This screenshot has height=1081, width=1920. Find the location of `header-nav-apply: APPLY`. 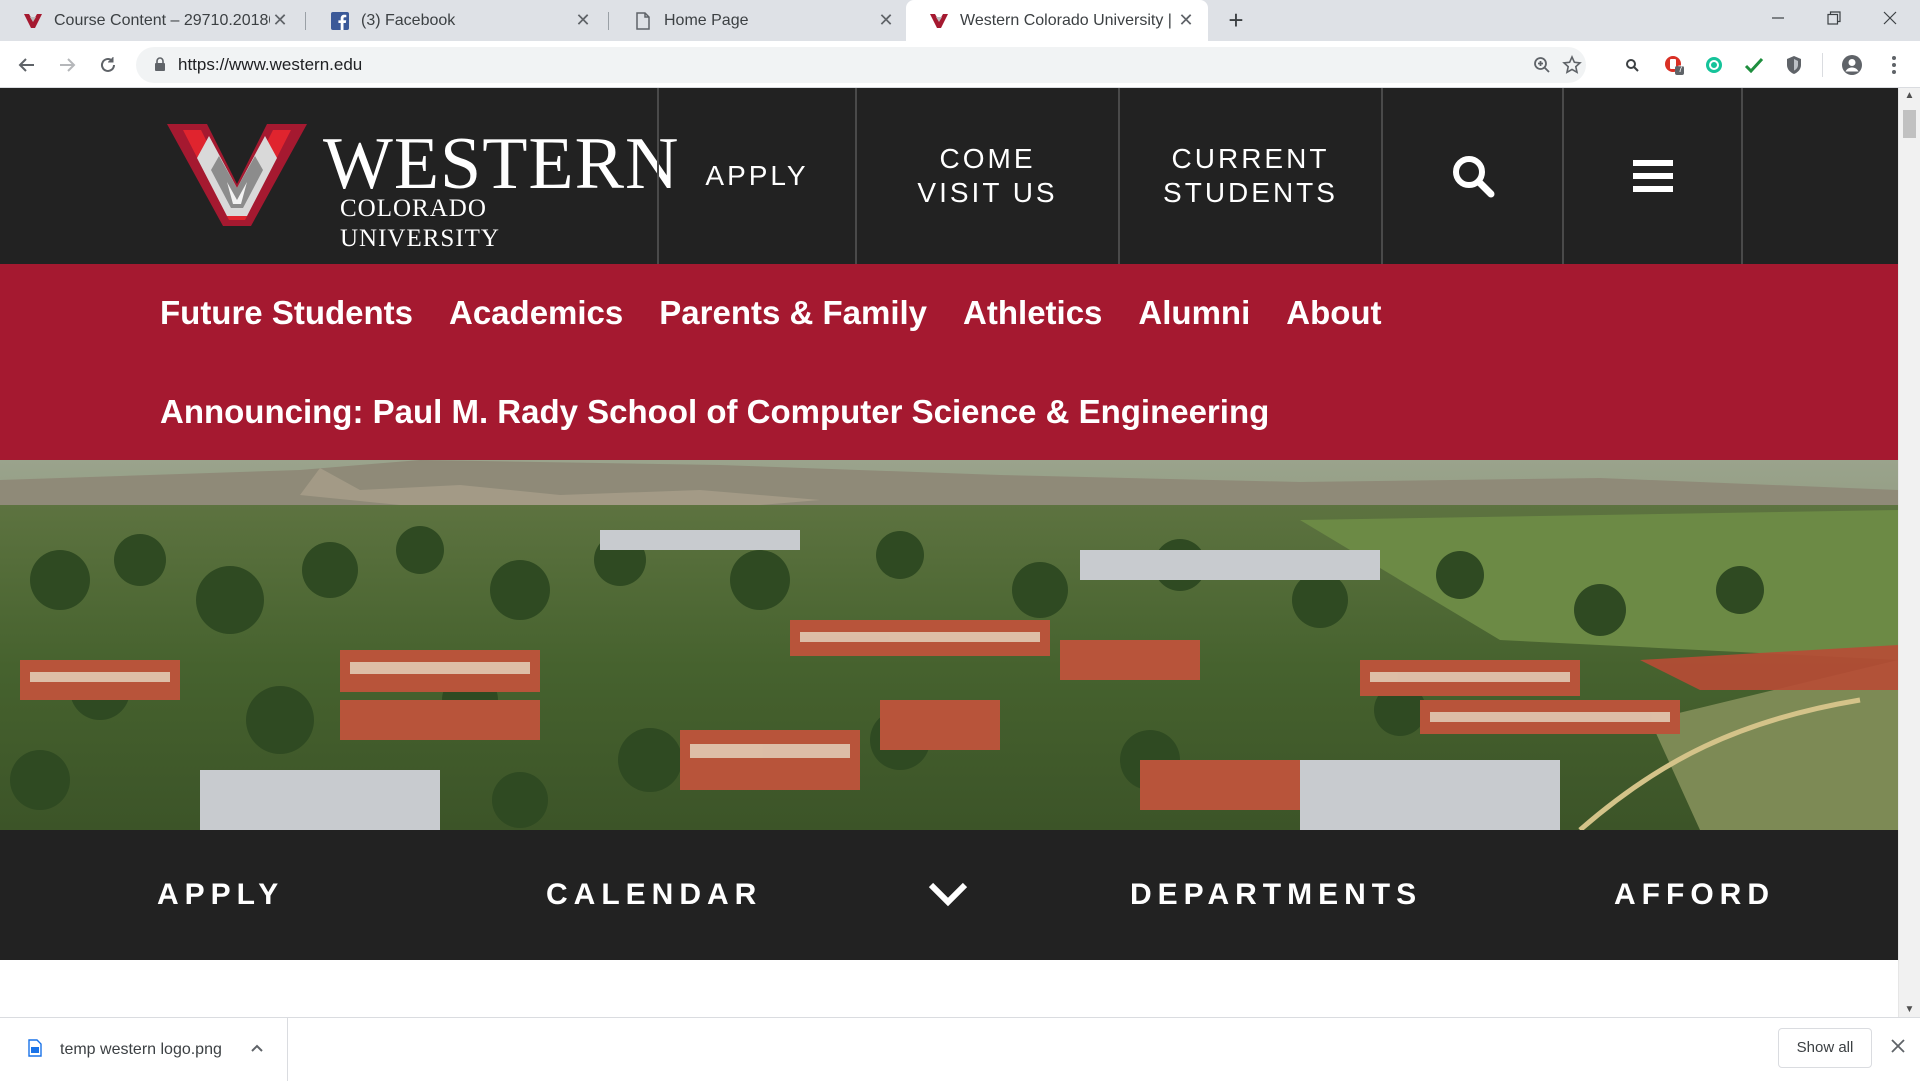

header-nav-apply: APPLY is located at coordinates (756, 176).